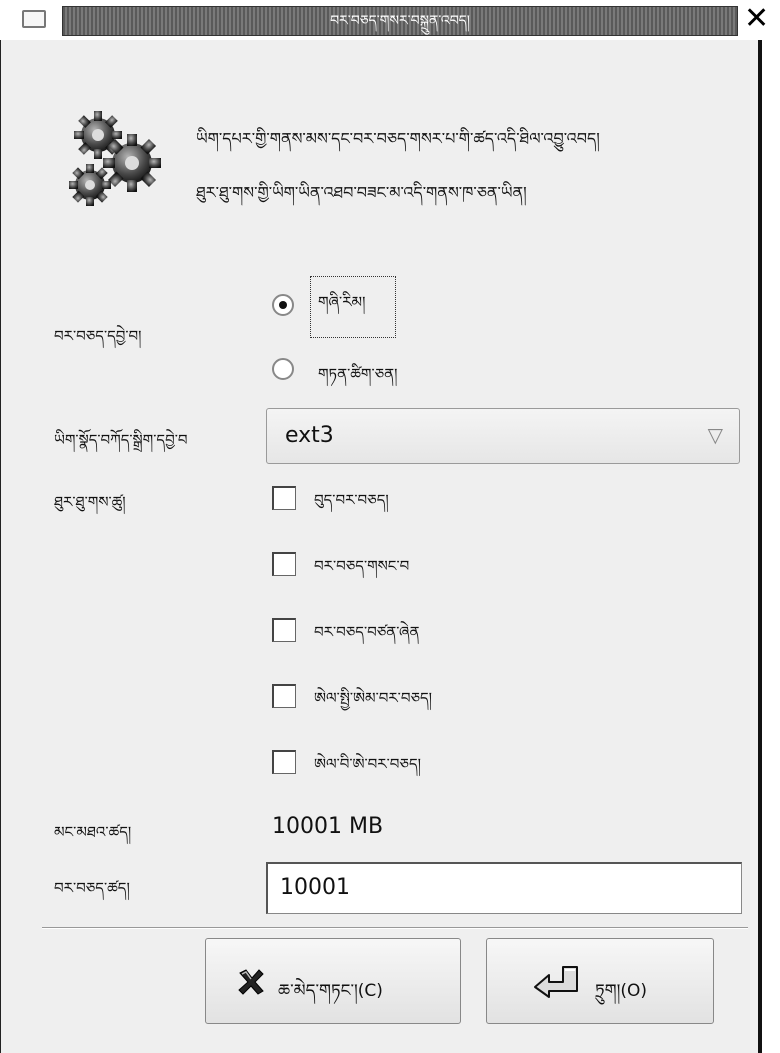 This screenshot has height=1053, width=780. What do you see at coordinates (34, 19) in the screenshot?
I see `window-menu-button` at bounding box center [34, 19].